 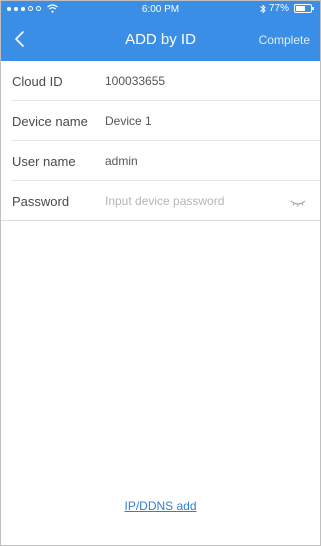 I want to click on battery-fill, so click(x=301, y=8).